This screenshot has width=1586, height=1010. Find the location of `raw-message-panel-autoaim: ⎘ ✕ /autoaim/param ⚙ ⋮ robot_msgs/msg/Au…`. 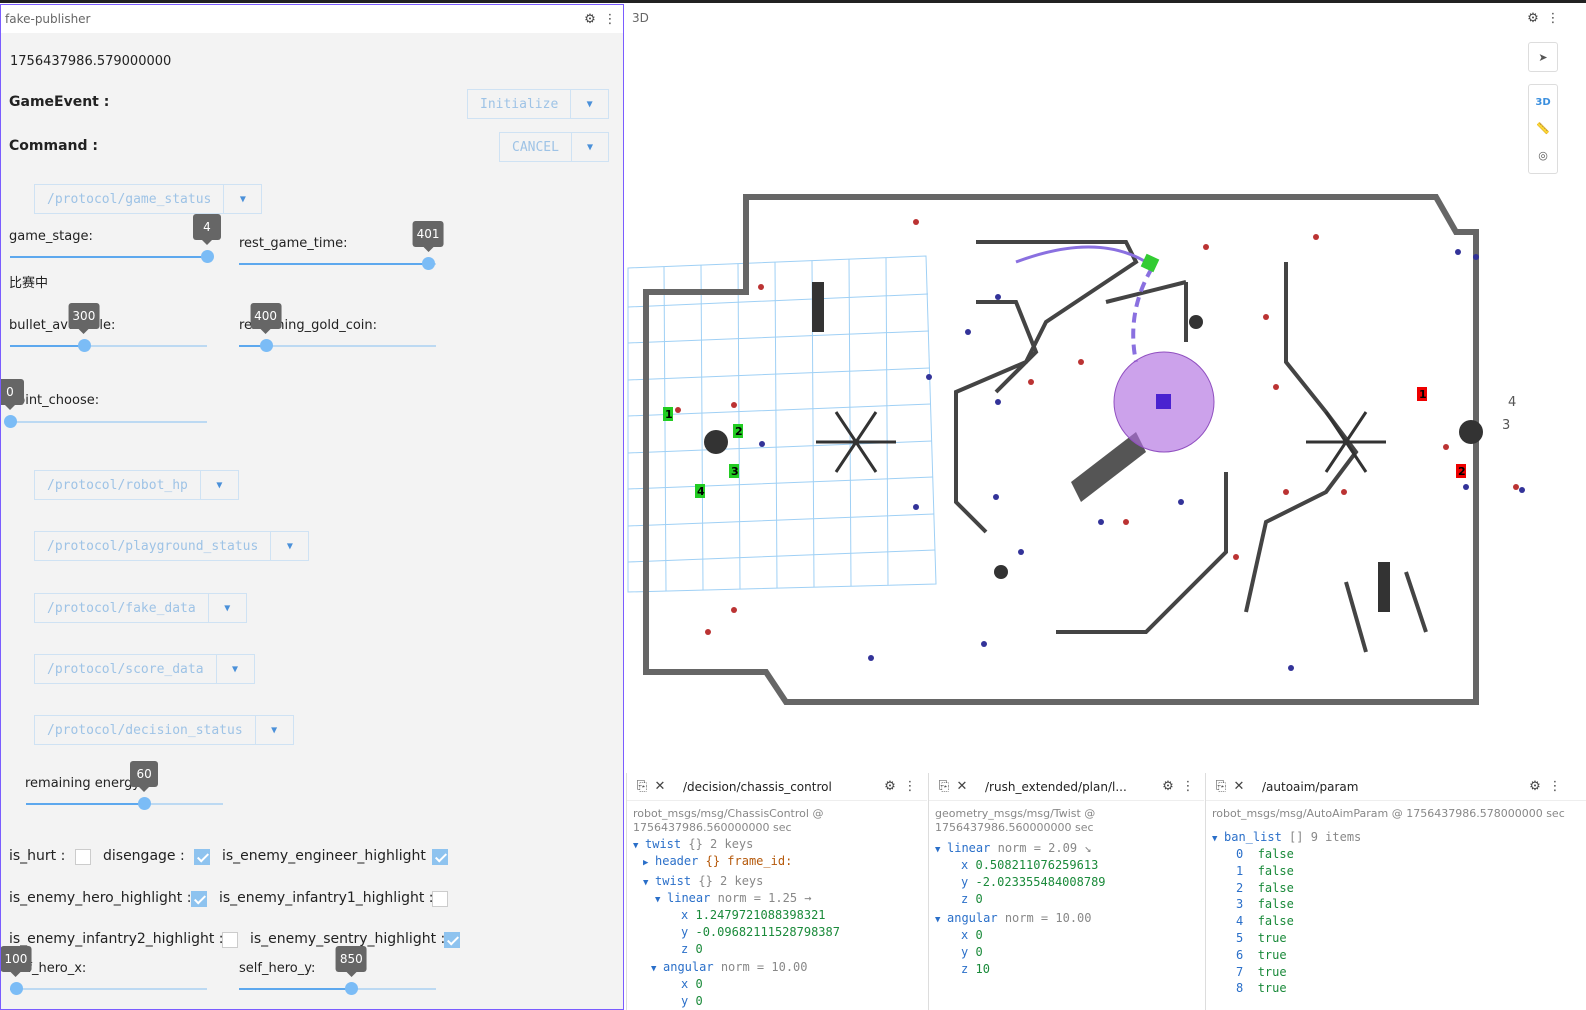

raw-message-panel-autoaim: ⎘ ✕ /autoaim/param ⚙ ⋮ robot_msgs/msg/Au… is located at coordinates (1395, 891).